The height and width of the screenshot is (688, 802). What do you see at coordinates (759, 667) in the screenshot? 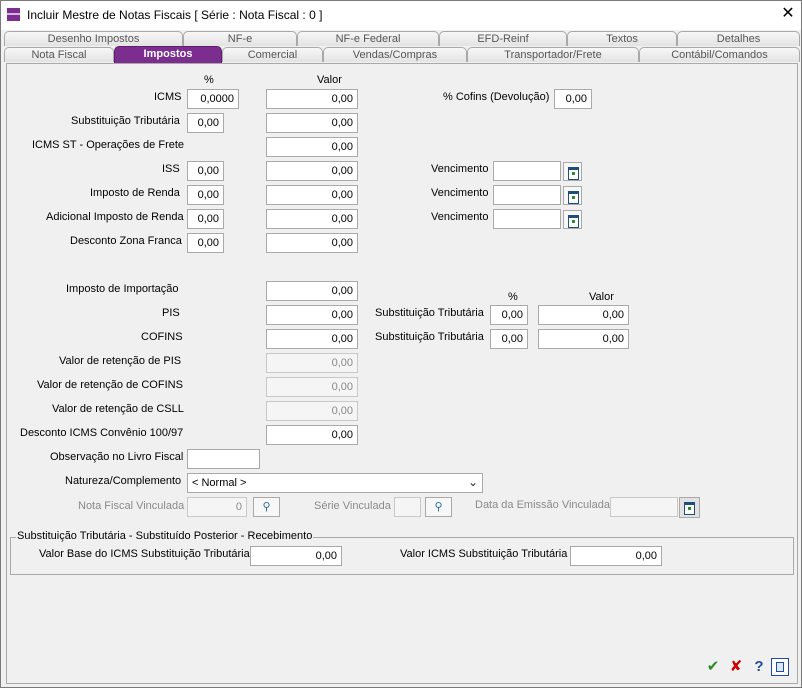
I see `help-button: ?` at bounding box center [759, 667].